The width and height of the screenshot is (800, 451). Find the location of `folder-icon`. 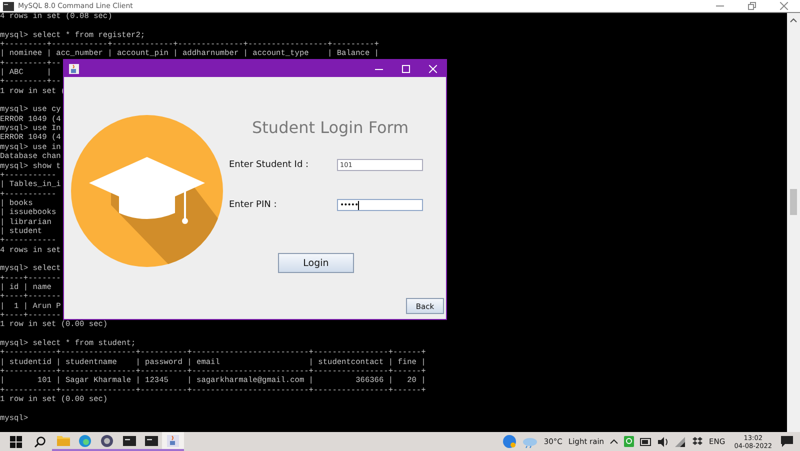

folder-icon is located at coordinates (63, 440).